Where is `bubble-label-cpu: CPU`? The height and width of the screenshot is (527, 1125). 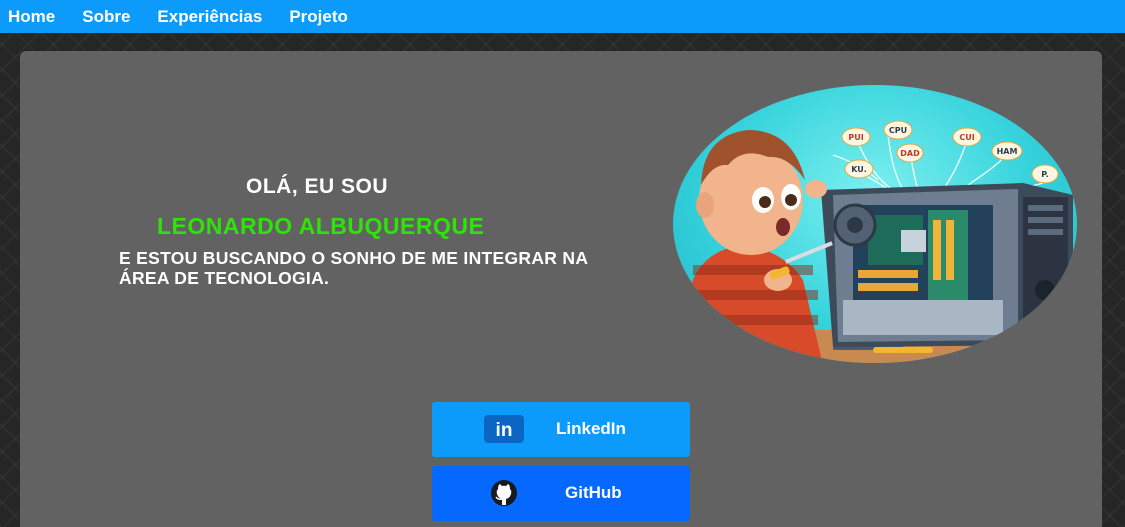
bubble-label-cpu: CPU is located at coordinates (898, 130).